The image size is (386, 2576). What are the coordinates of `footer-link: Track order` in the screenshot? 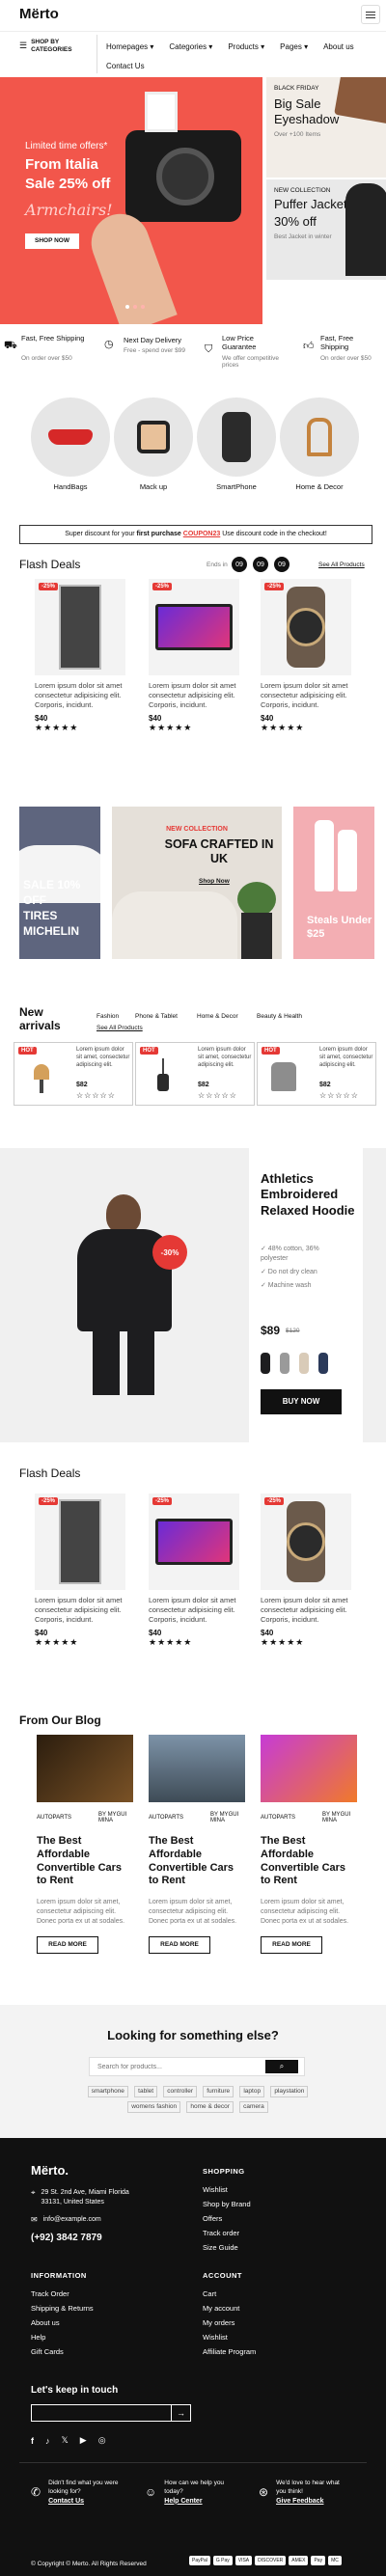 It's located at (227, 2233).